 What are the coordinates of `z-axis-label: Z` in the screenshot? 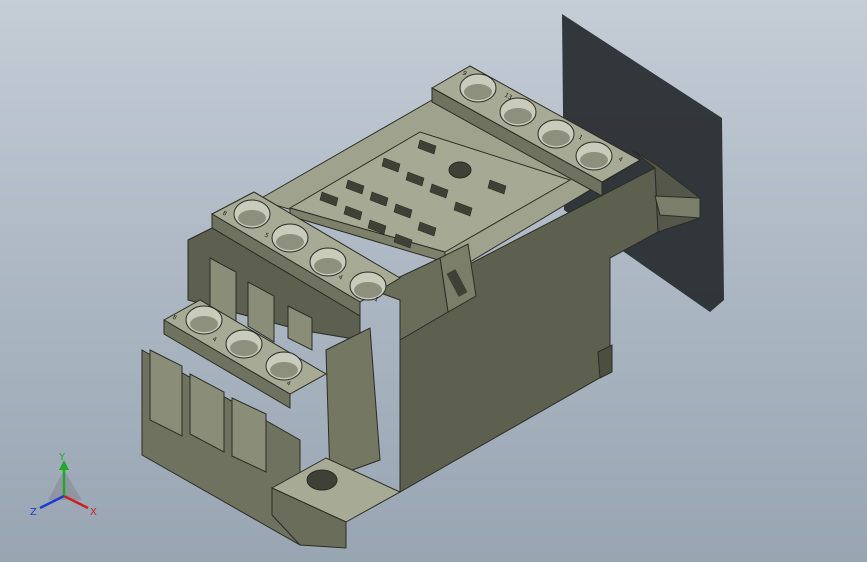 It's located at (33, 512).